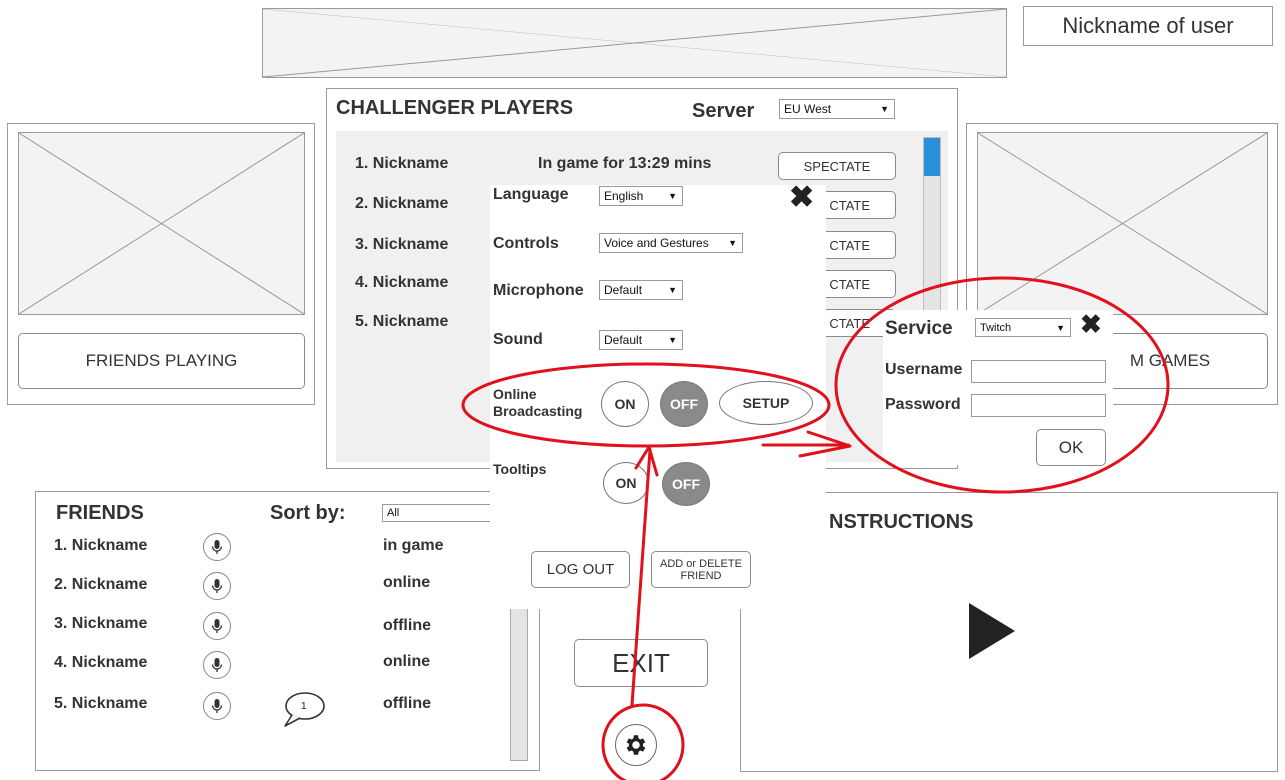  I want to click on annotation-arrow-gear, so click(641, 577).